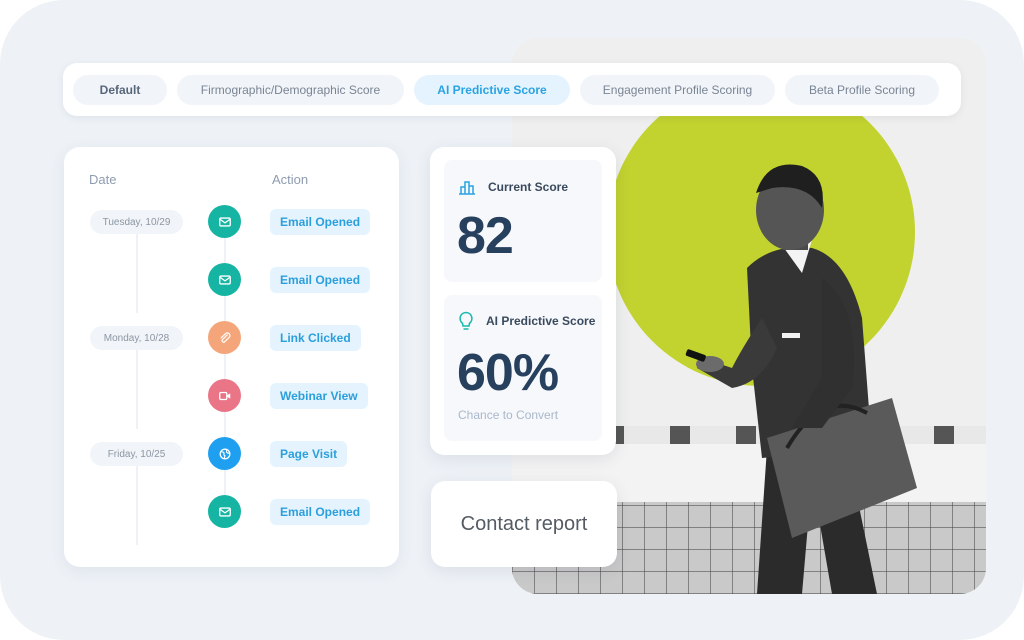 The image size is (1024, 640). Describe the element at coordinates (485, 236) in the screenshot. I see `current-score-value: 82` at that location.